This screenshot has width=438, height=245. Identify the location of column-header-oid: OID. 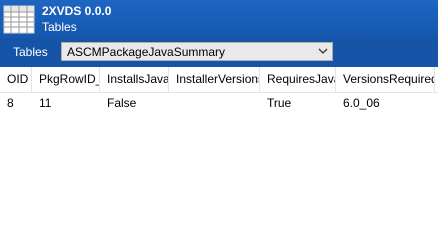
(16, 79).